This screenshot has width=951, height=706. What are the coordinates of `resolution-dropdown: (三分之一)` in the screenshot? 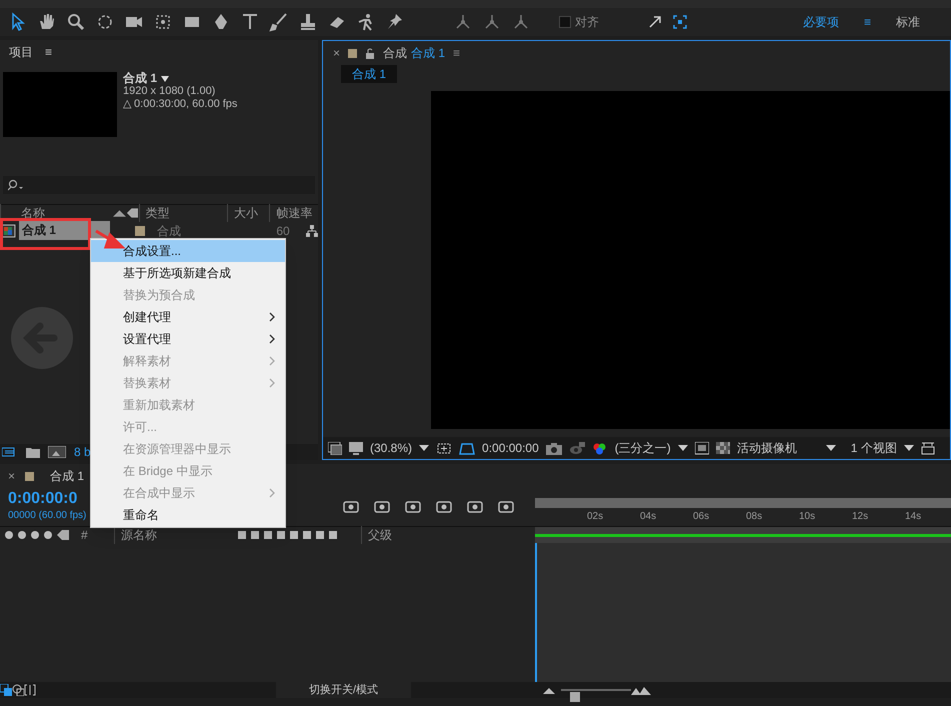 It's located at (642, 448).